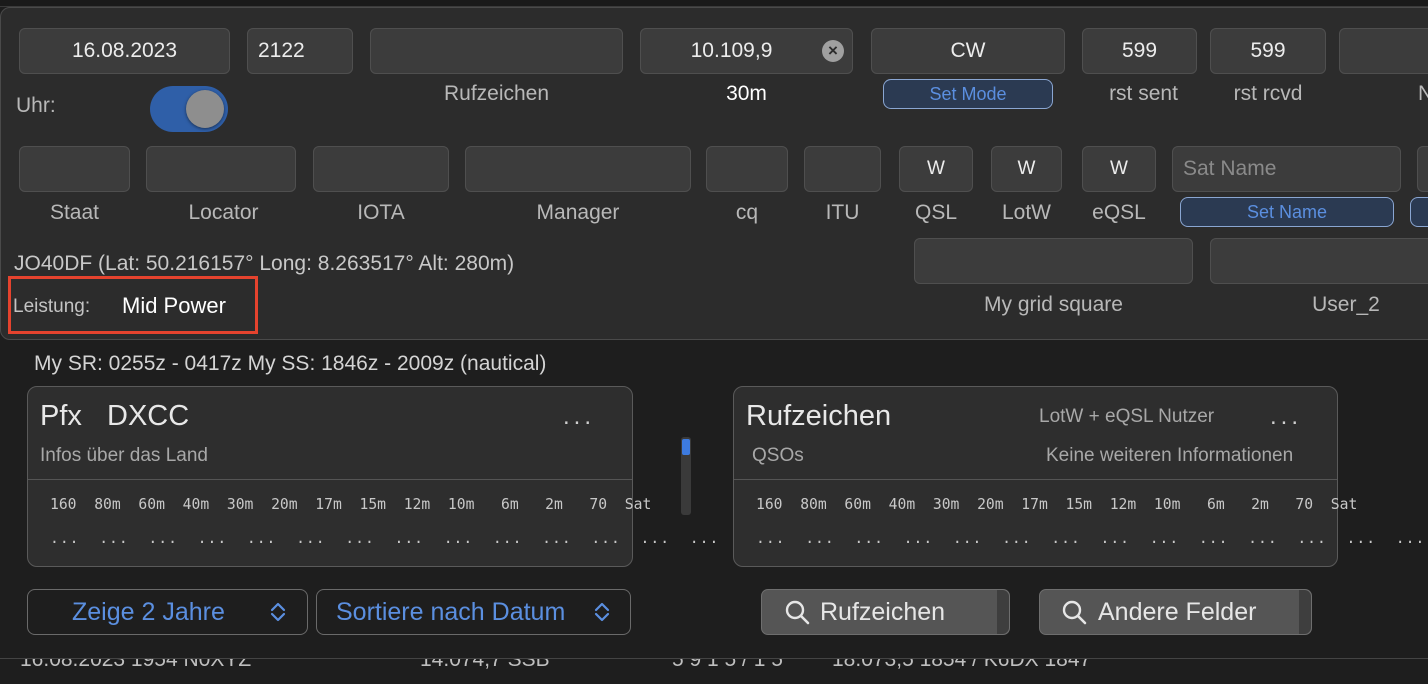  I want to click on manager-field, so click(578, 169).